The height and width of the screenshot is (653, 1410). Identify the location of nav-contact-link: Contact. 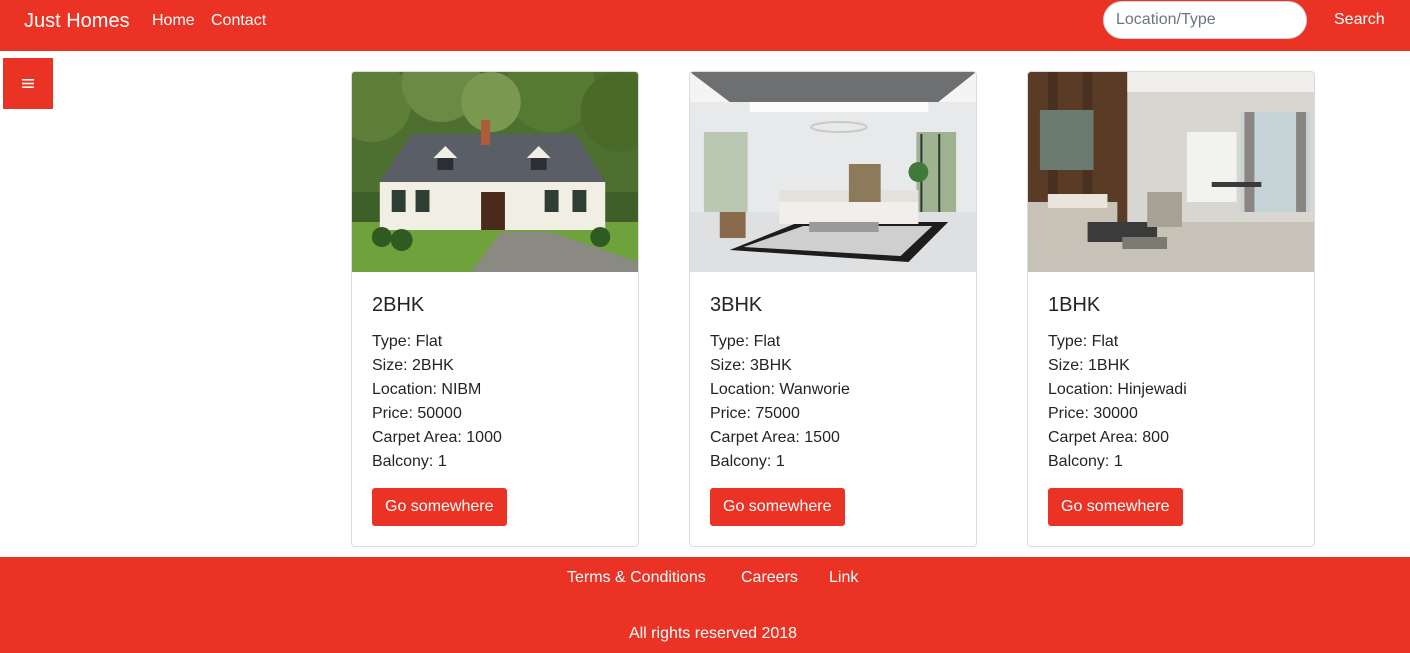
(238, 21).